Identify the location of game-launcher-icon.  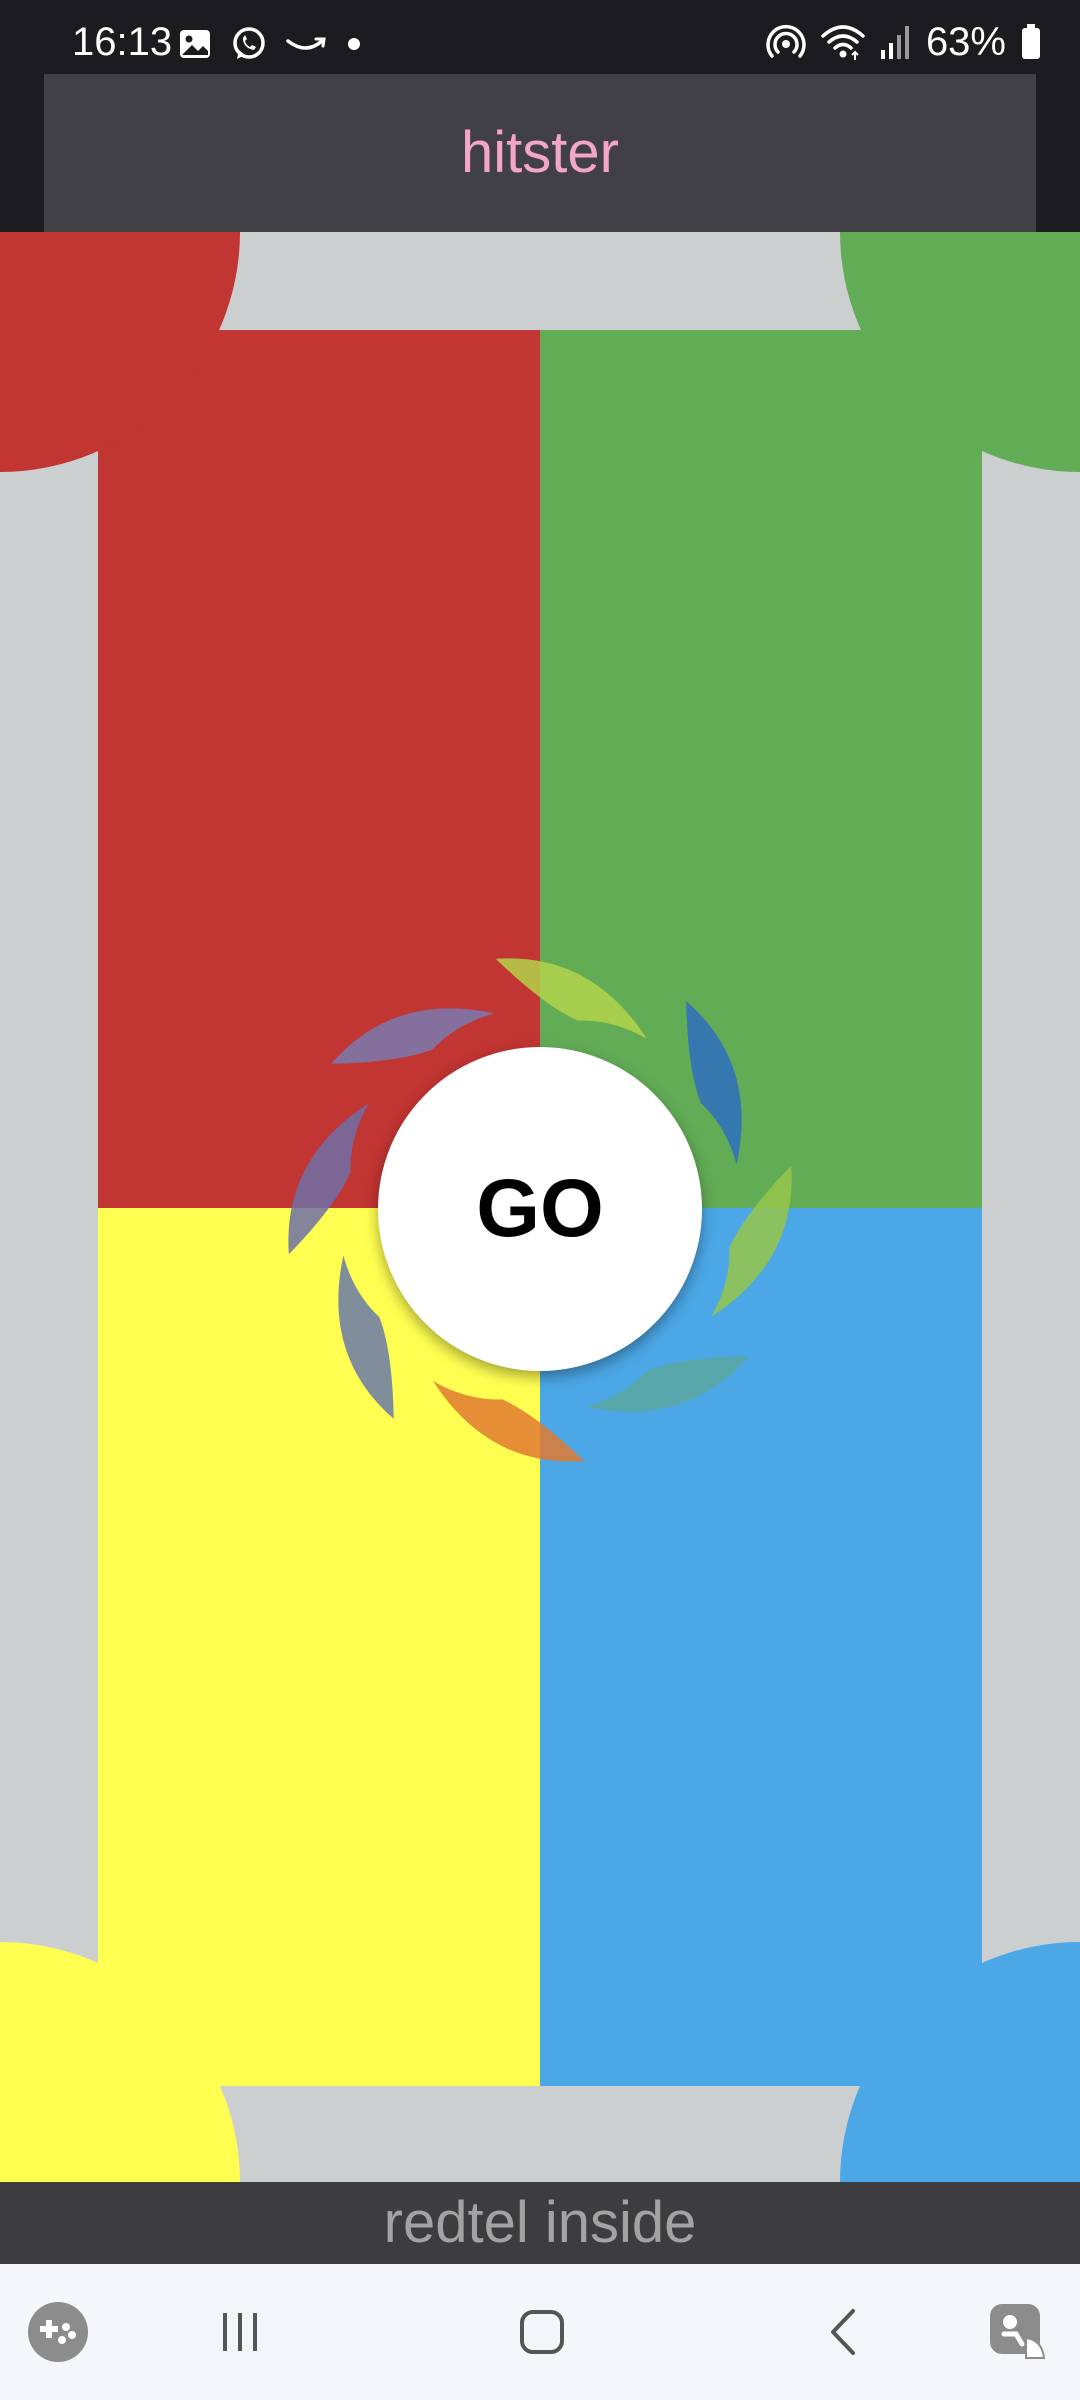
(58, 2332).